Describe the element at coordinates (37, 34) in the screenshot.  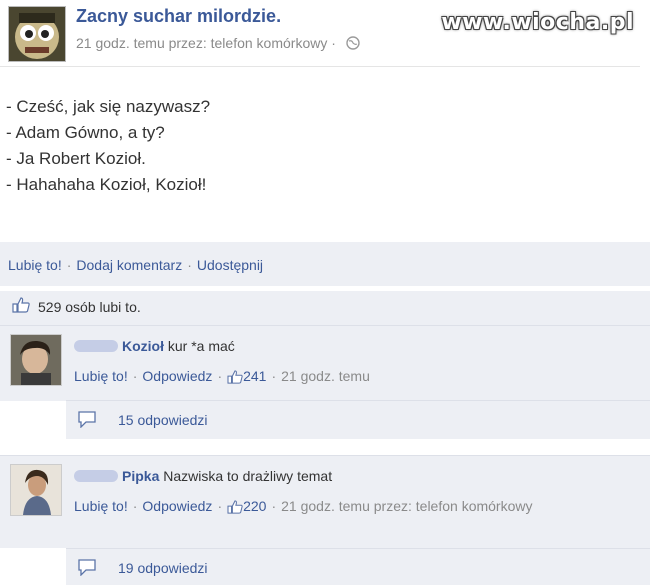
I see `page-avatar` at that location.